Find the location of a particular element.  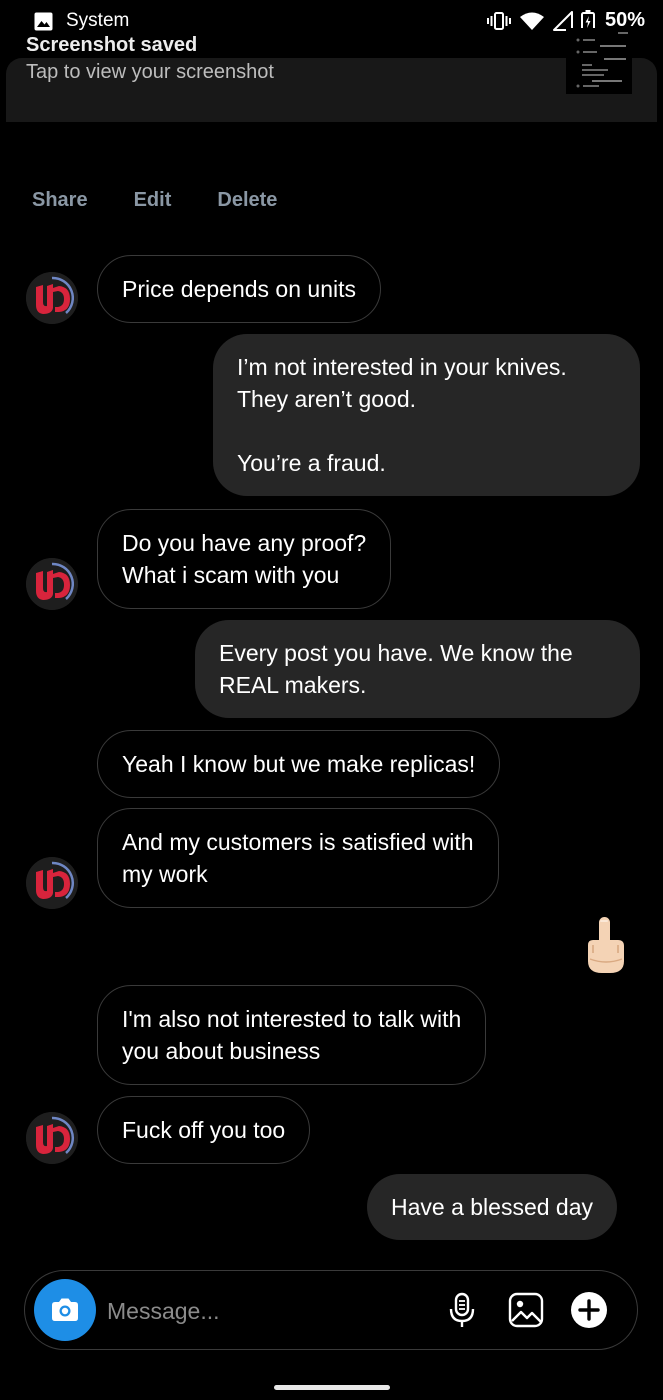

camera-icon is located at coordinates (65, 1309).